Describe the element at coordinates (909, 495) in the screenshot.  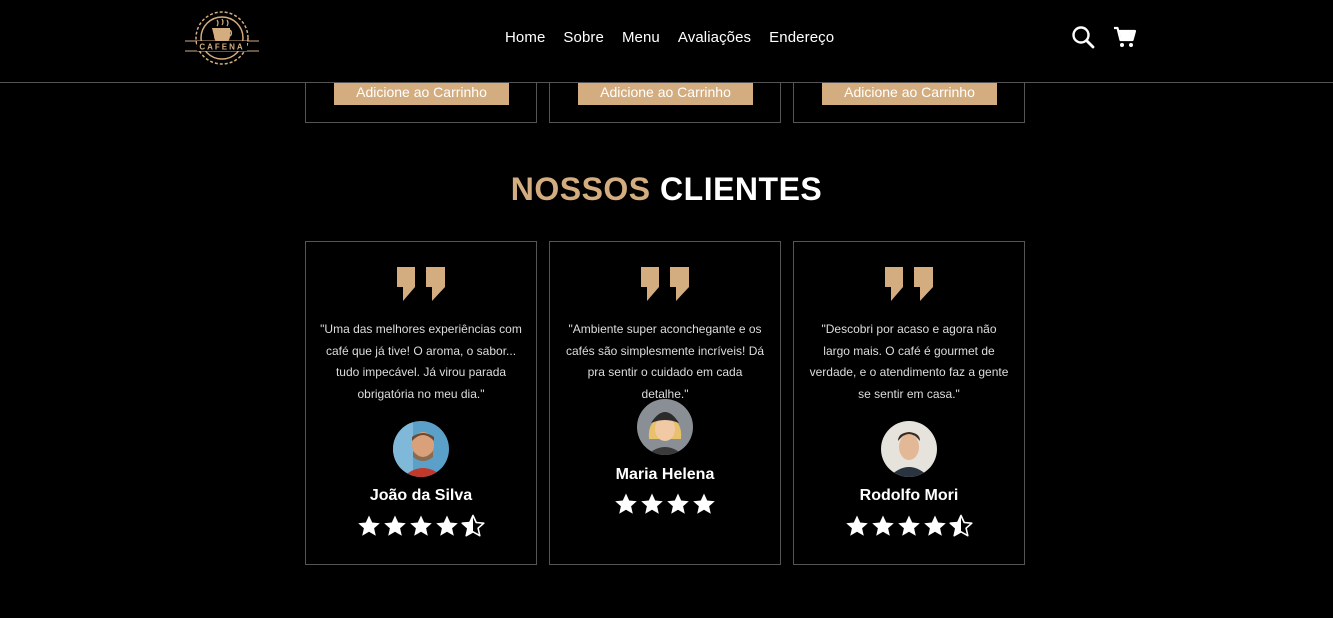
I see `reviewer-name: Rodolfo Mori` at that location.